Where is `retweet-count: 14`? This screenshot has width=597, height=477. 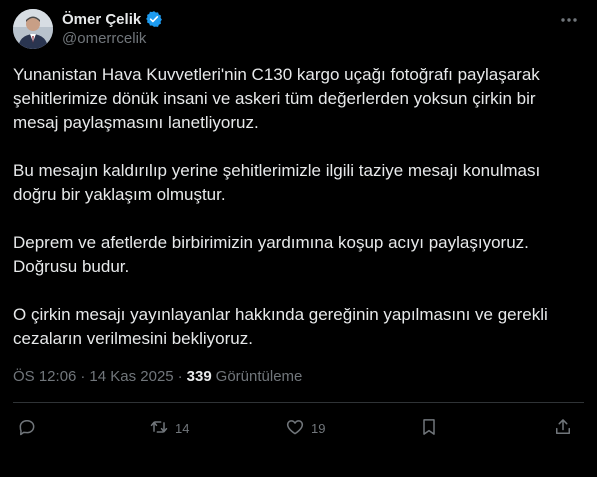
retweet-count: 14 is located at coordinates (182, 428).